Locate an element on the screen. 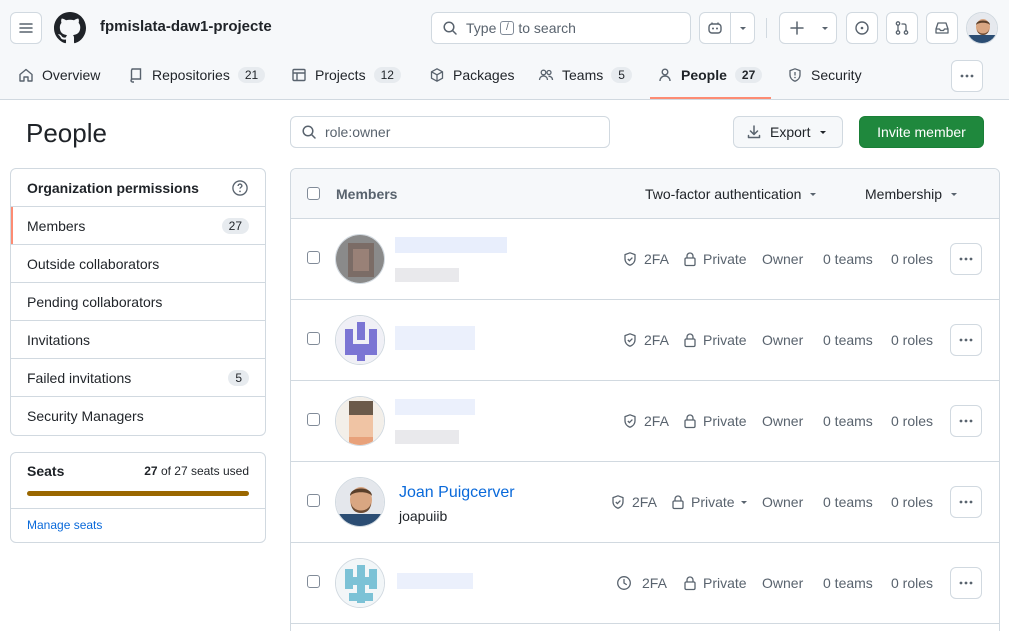  tab-teams: Teams 5 is located at coordinates (585, 75).